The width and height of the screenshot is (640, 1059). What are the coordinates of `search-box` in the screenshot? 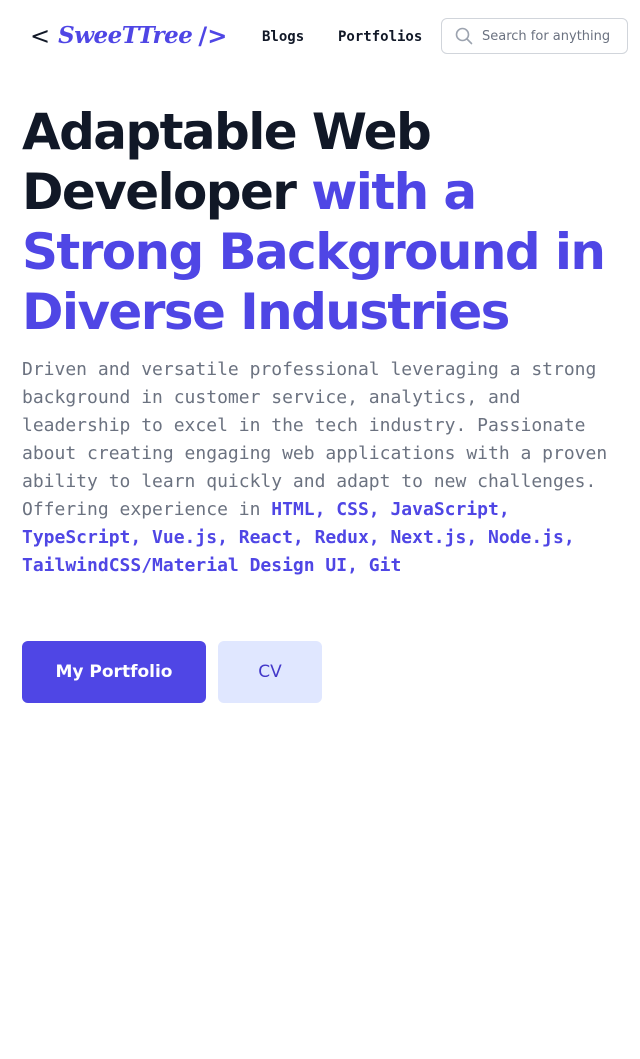 It's located at (534, 36).